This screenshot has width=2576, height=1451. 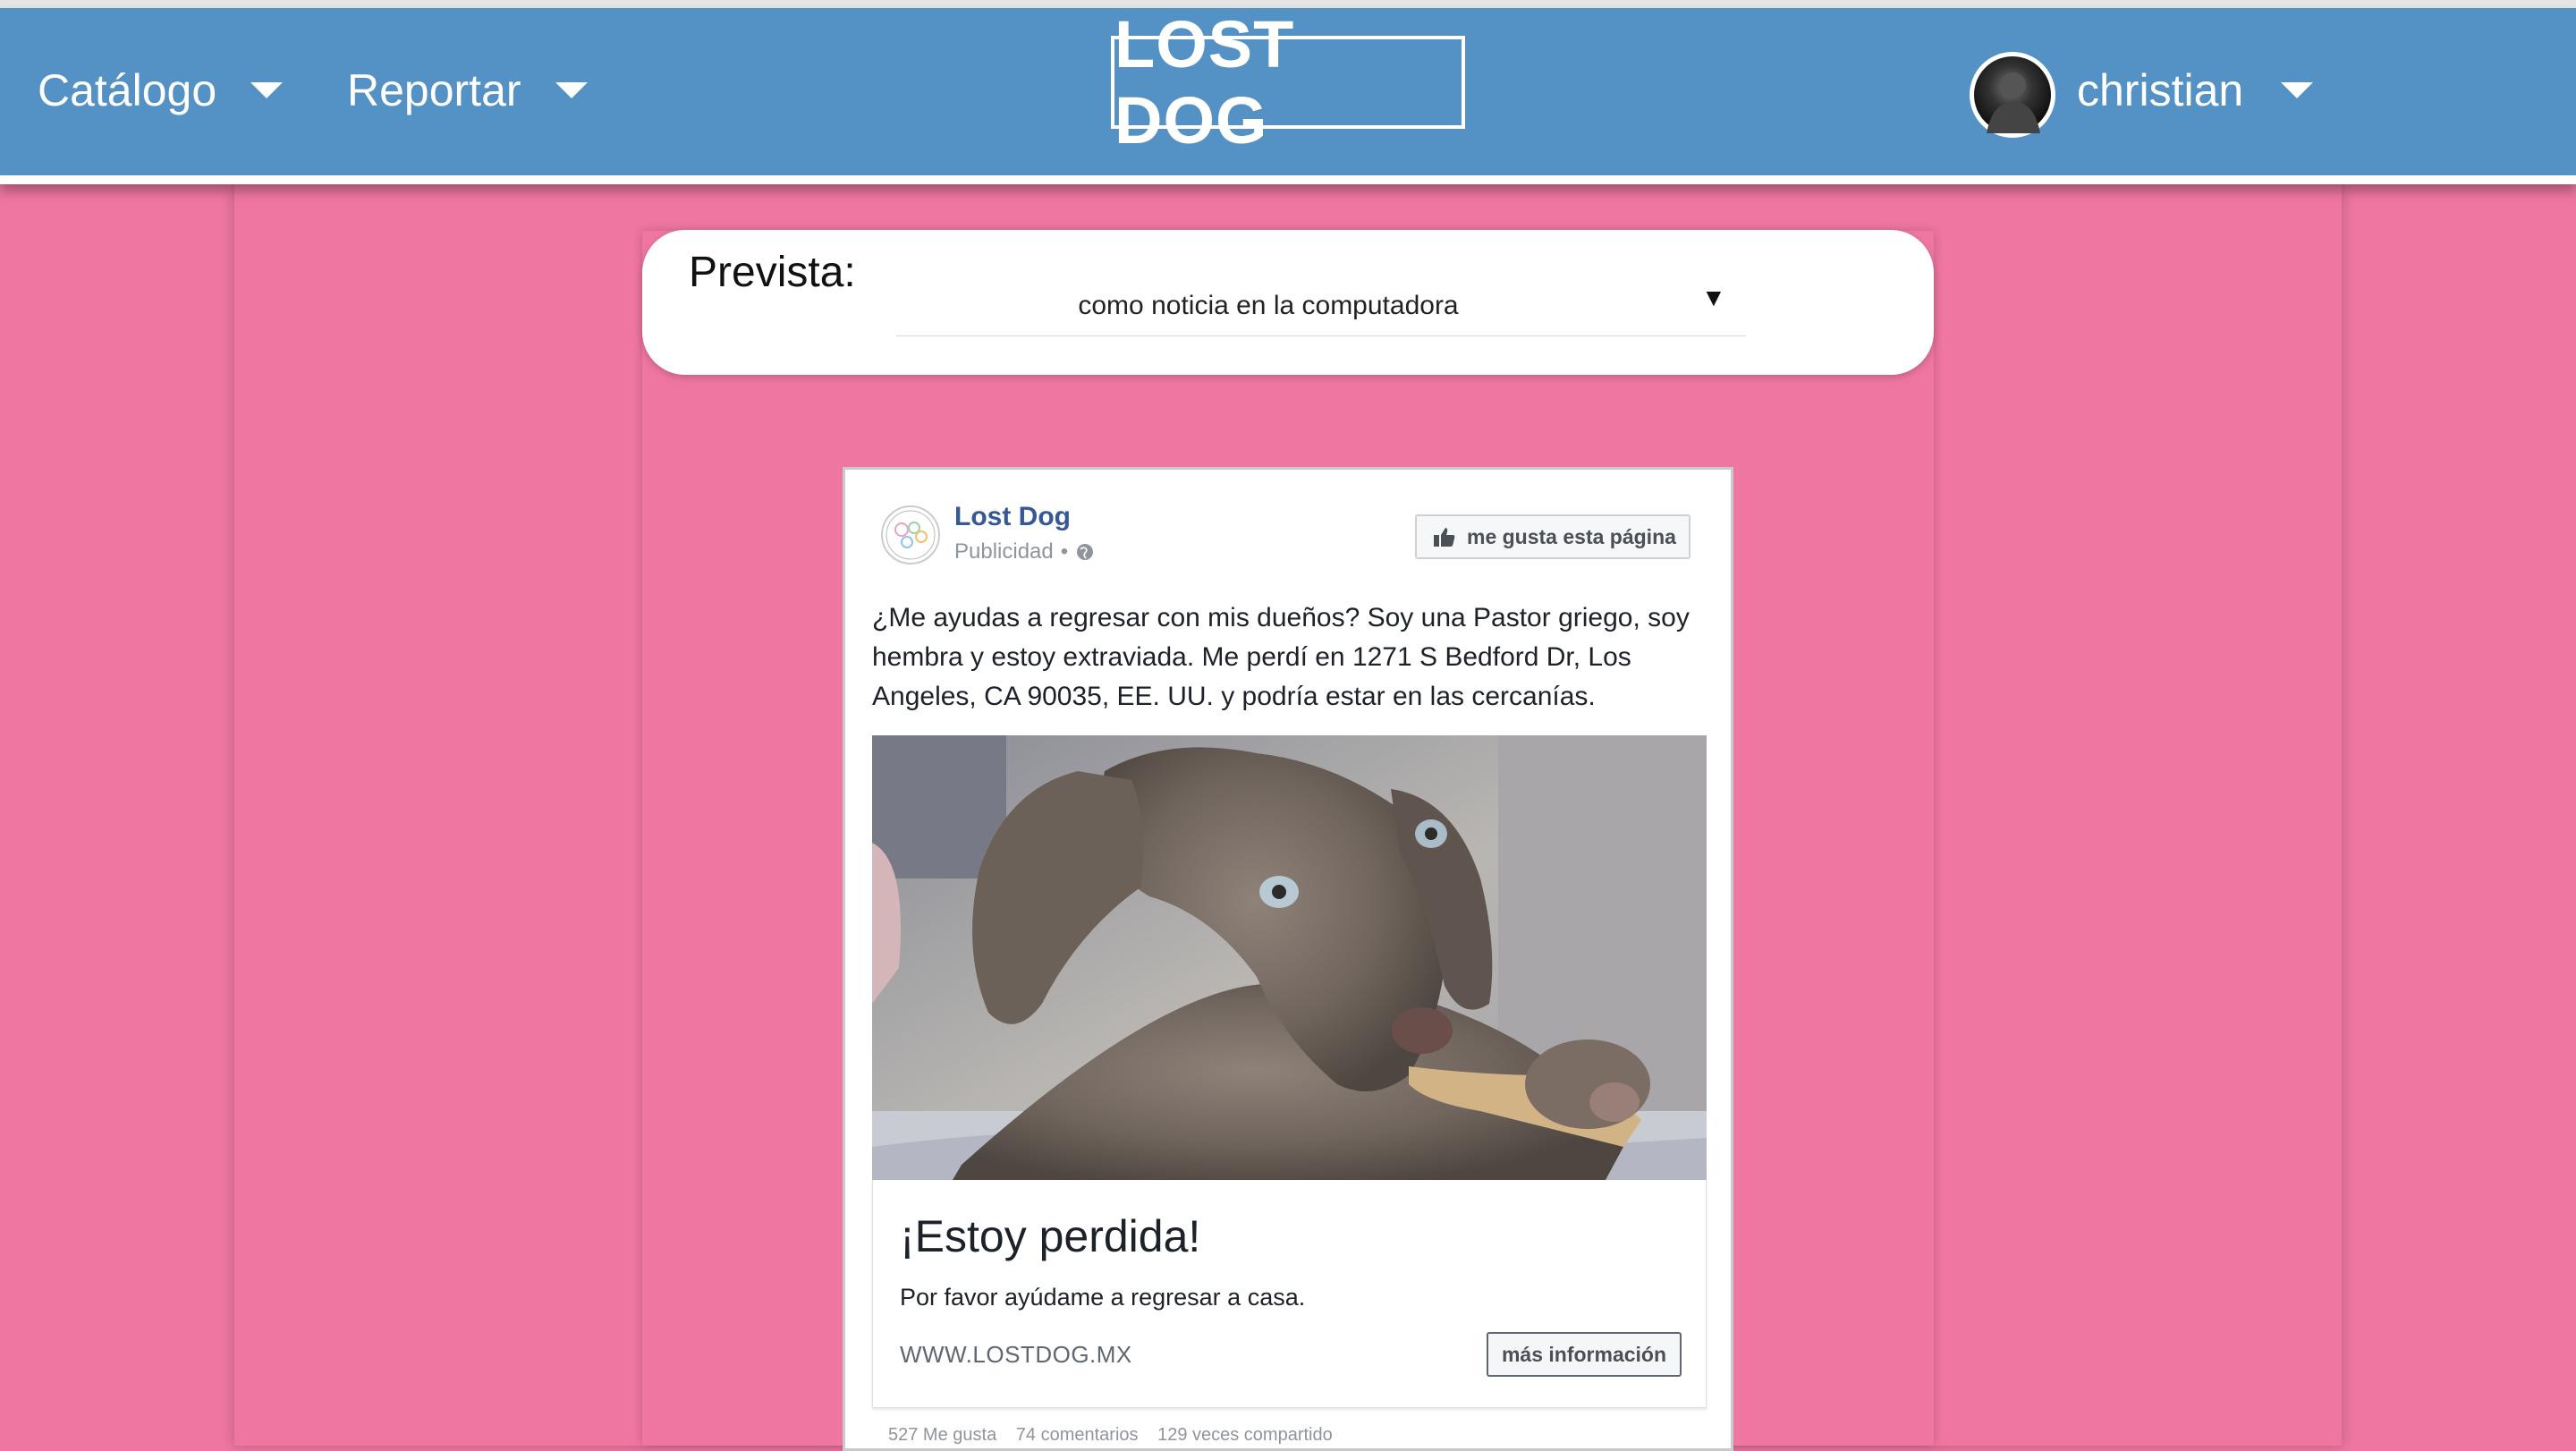 What do you see at coordinates (1050, 1236) in the screenshot?
I see `ad-headline: ¡Estoy perdida!` at bounding box center [1050, 1236].